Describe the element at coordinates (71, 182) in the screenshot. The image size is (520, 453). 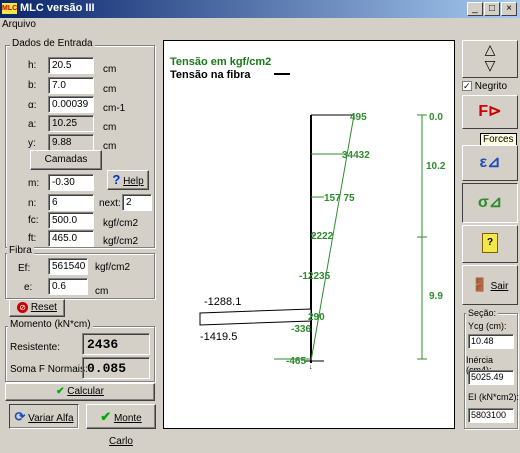
I see `m-field: -0.30` at that location.